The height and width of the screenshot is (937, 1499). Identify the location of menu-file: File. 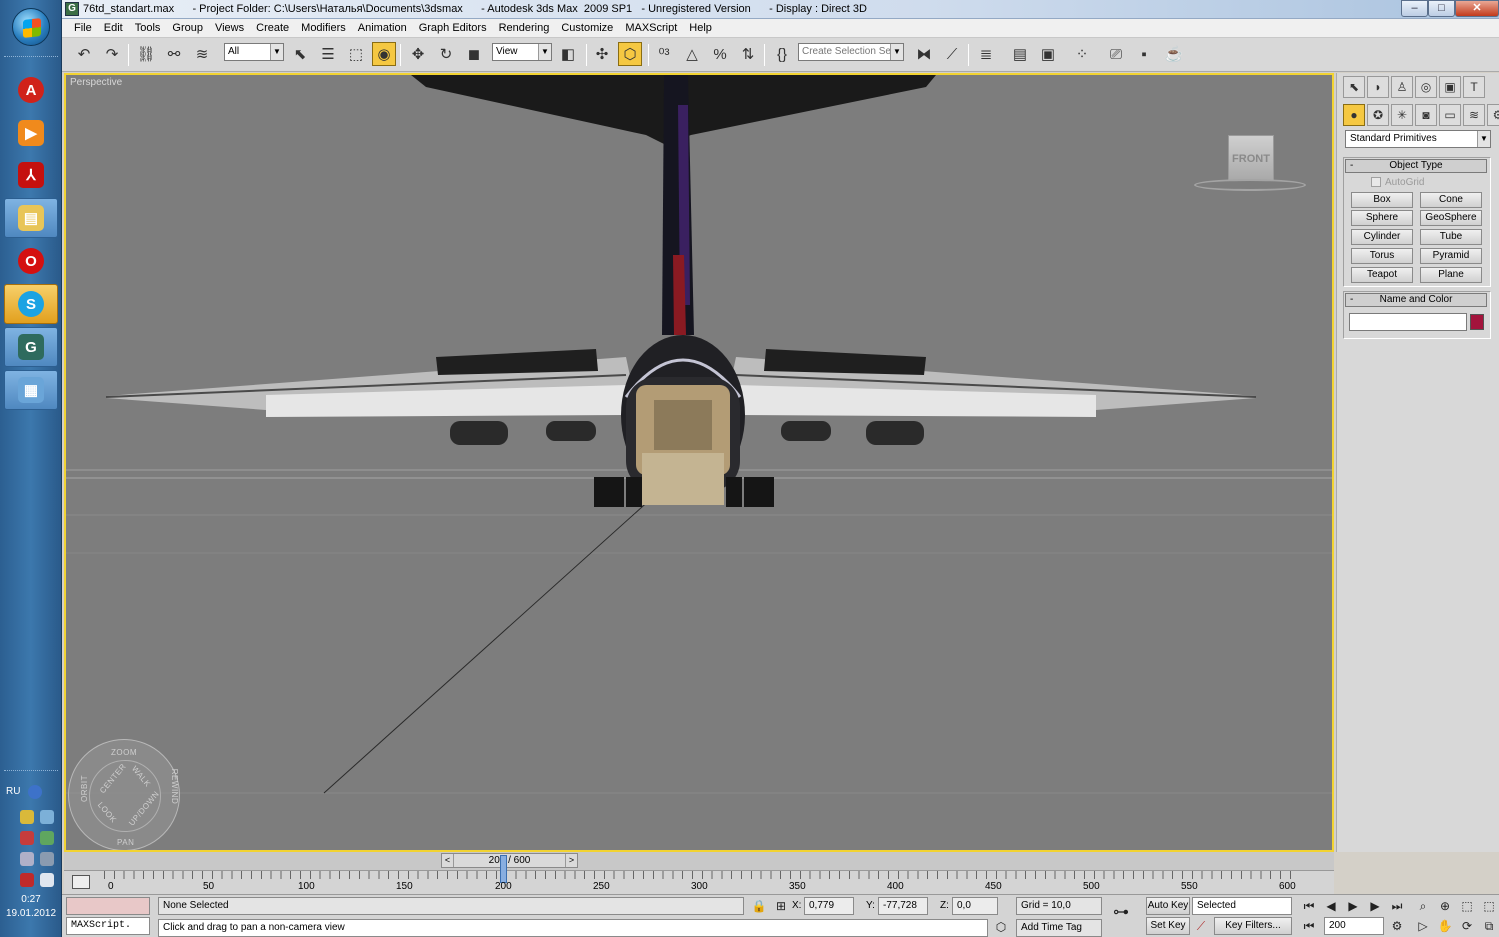
(83, 28).